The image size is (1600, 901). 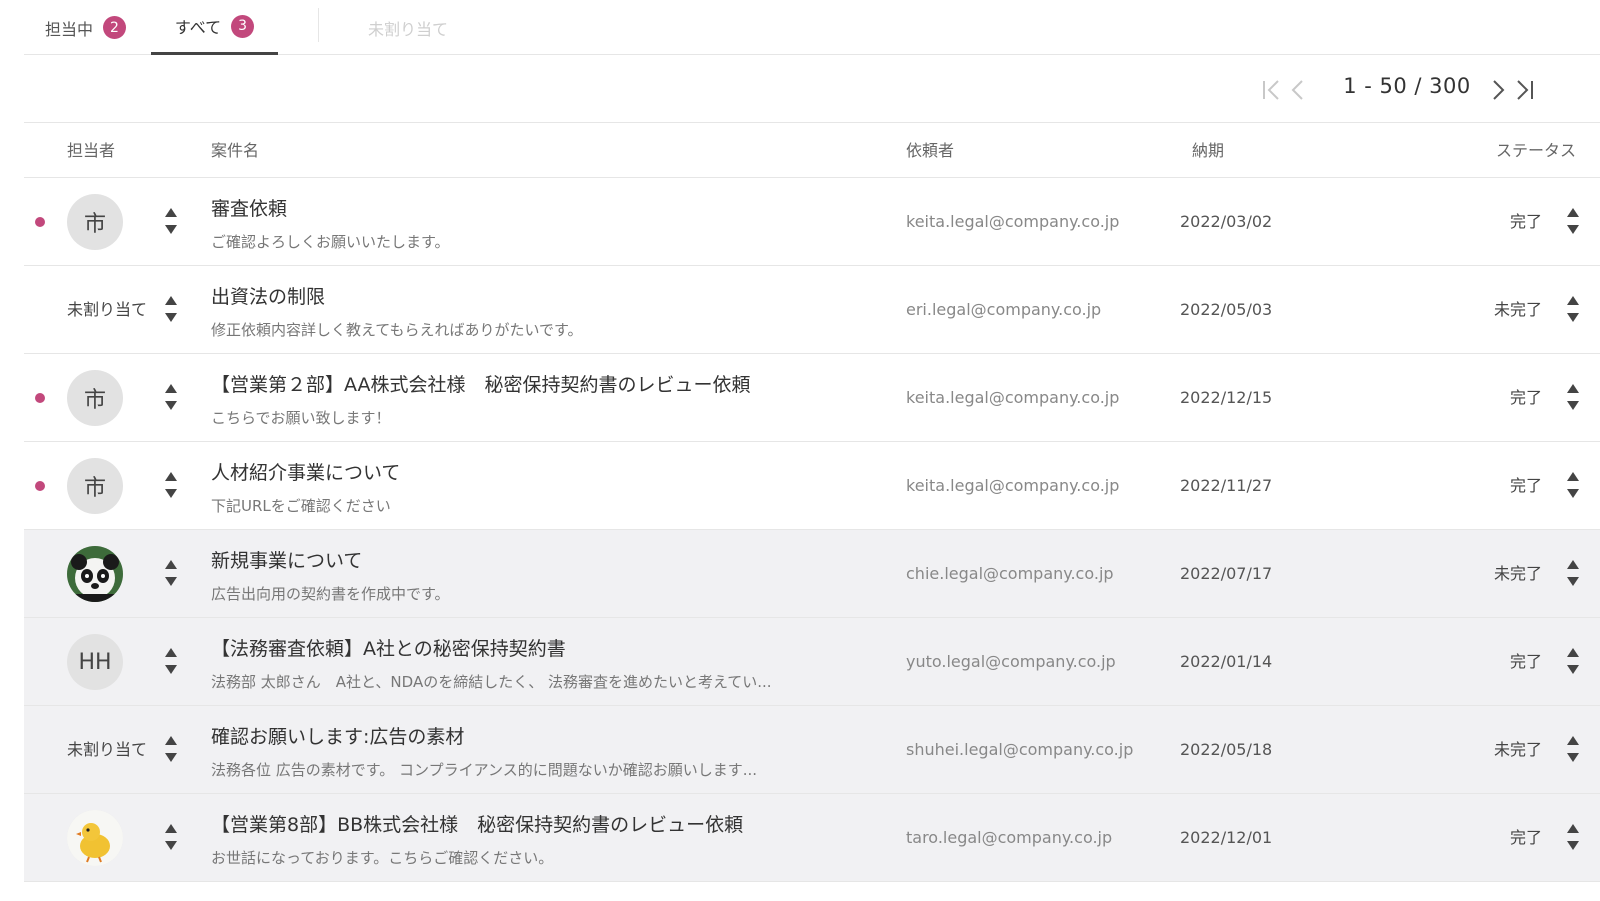 I want to click on due-date: 2022/07/17, so click(x=1226, y=573).